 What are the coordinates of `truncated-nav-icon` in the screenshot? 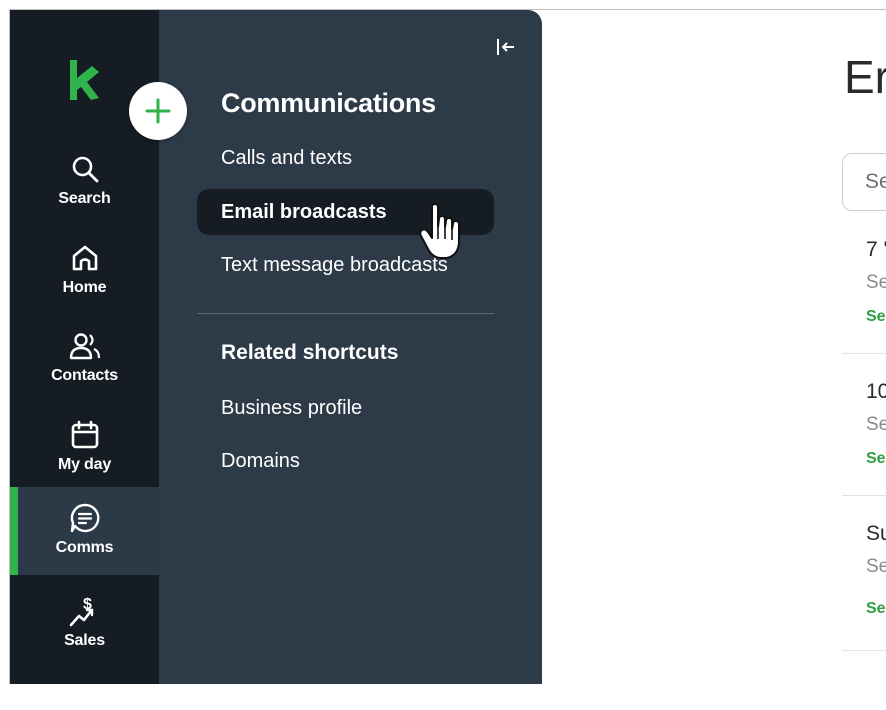 It's located at (85, 695).